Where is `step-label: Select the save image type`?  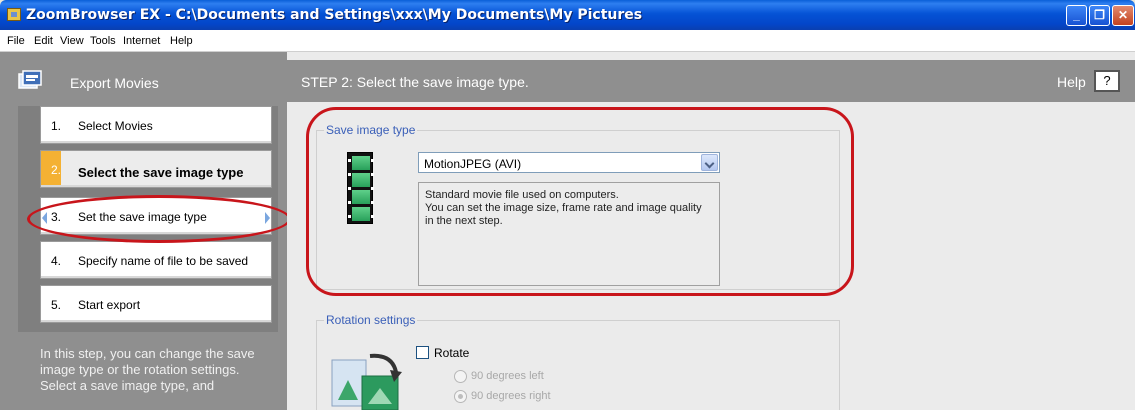 step-label: Select the save image type is located at coordinates (161, 172).